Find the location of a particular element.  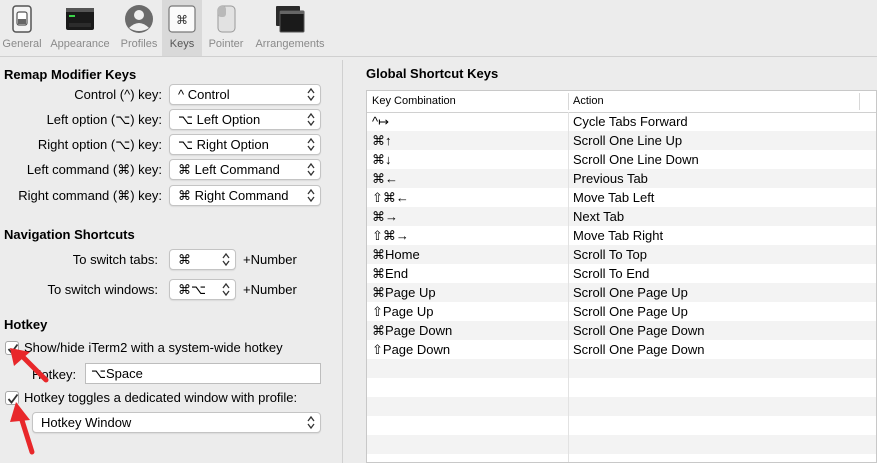

toolbar-tab-pointer: Pointer is located at coordinates (226, 28).